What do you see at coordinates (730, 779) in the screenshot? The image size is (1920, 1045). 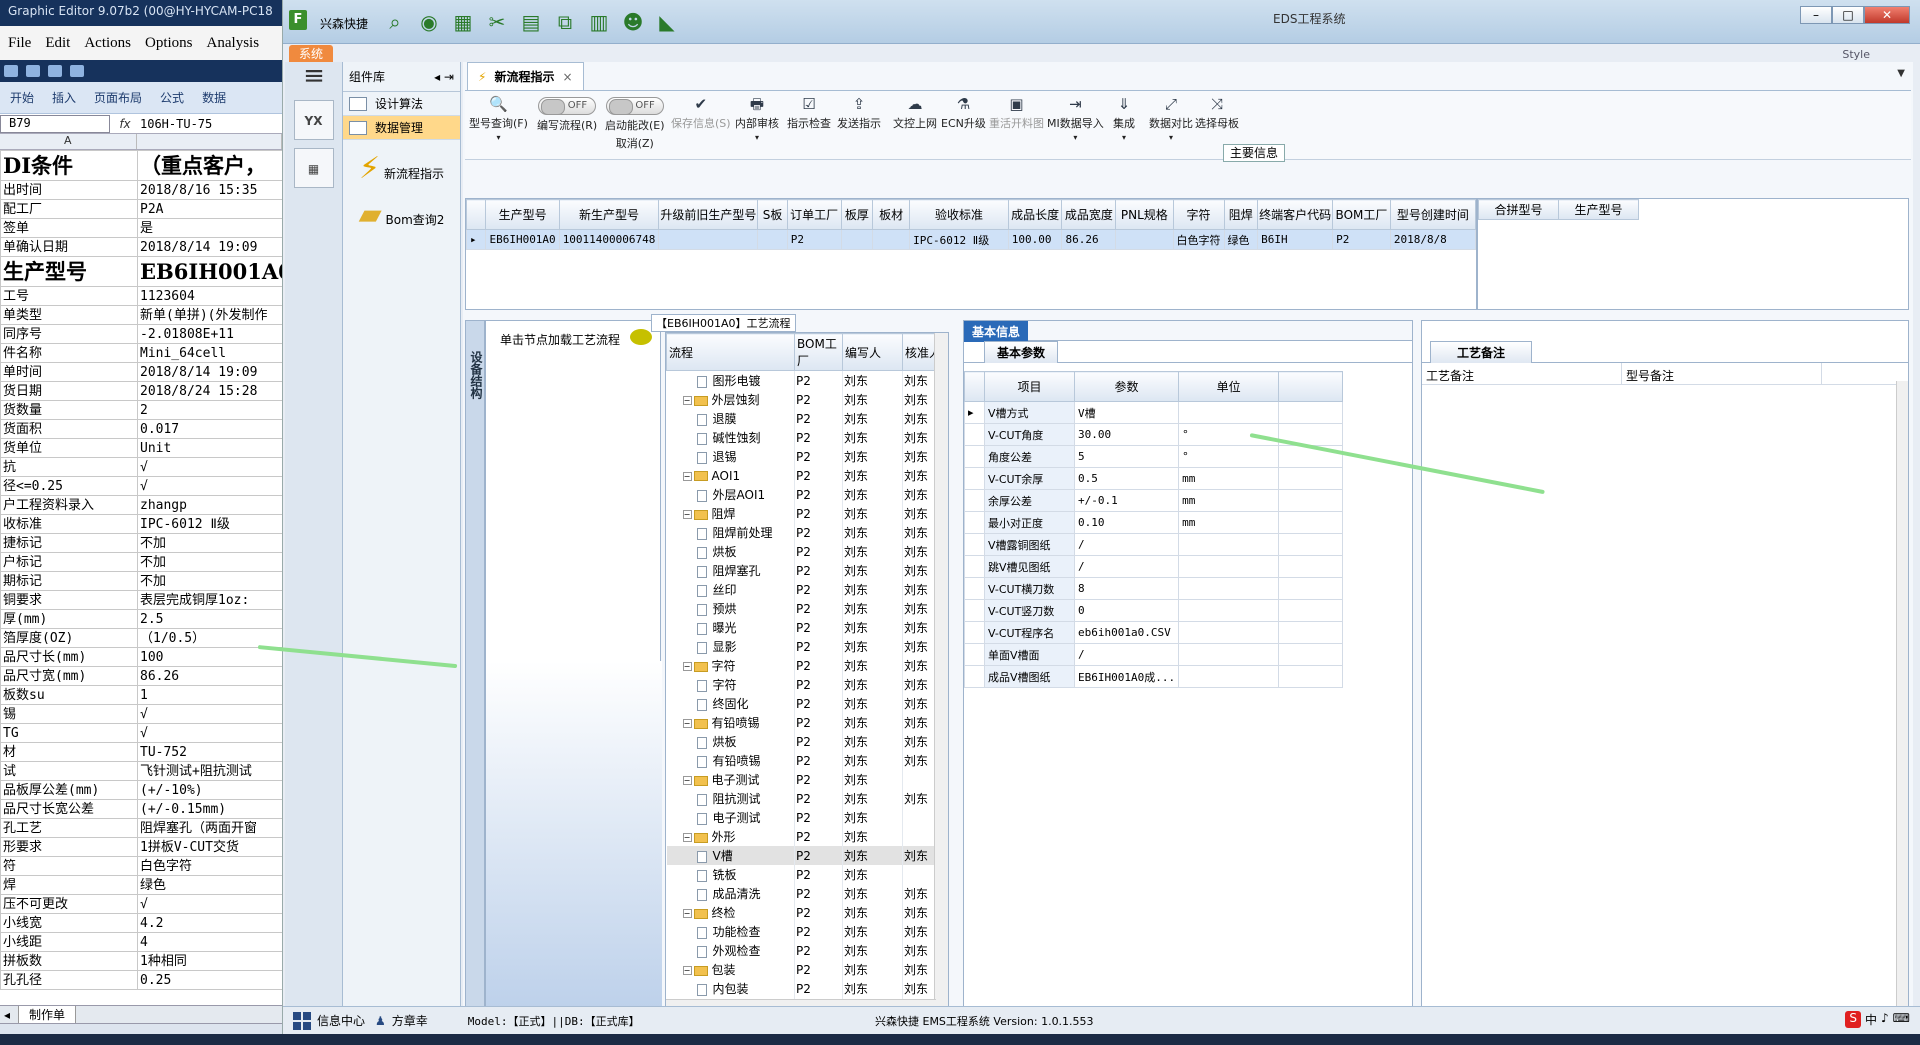 I see `tree-node: − 电子测试` at bounding box center [730, 779].